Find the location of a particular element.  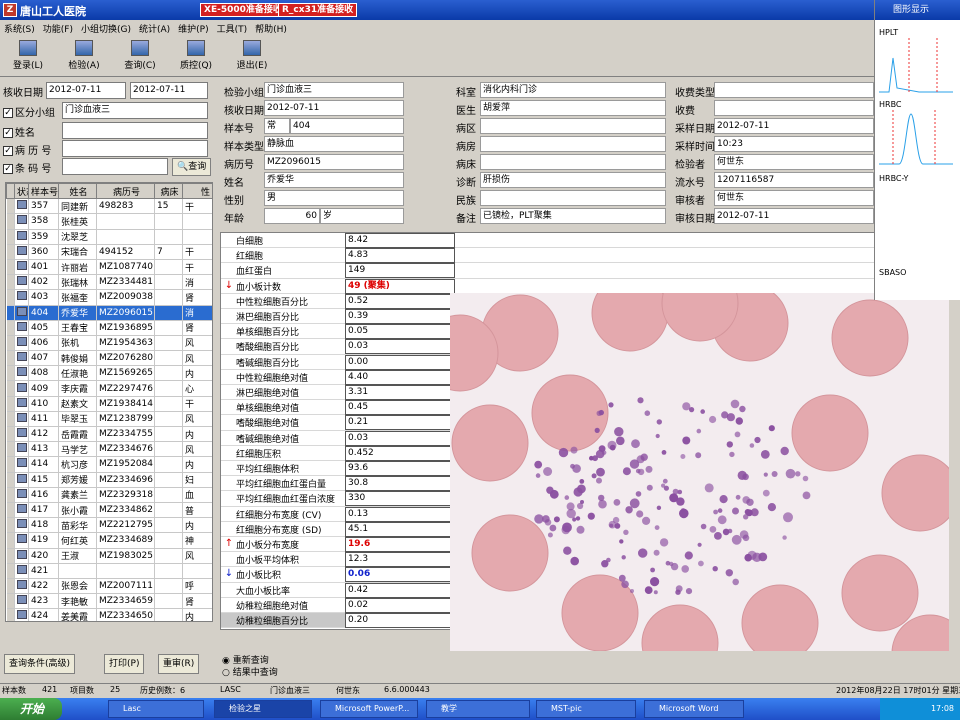

table-row: 408 任淑艳 MZ1569265 内 is located at coordinates (109, 373).